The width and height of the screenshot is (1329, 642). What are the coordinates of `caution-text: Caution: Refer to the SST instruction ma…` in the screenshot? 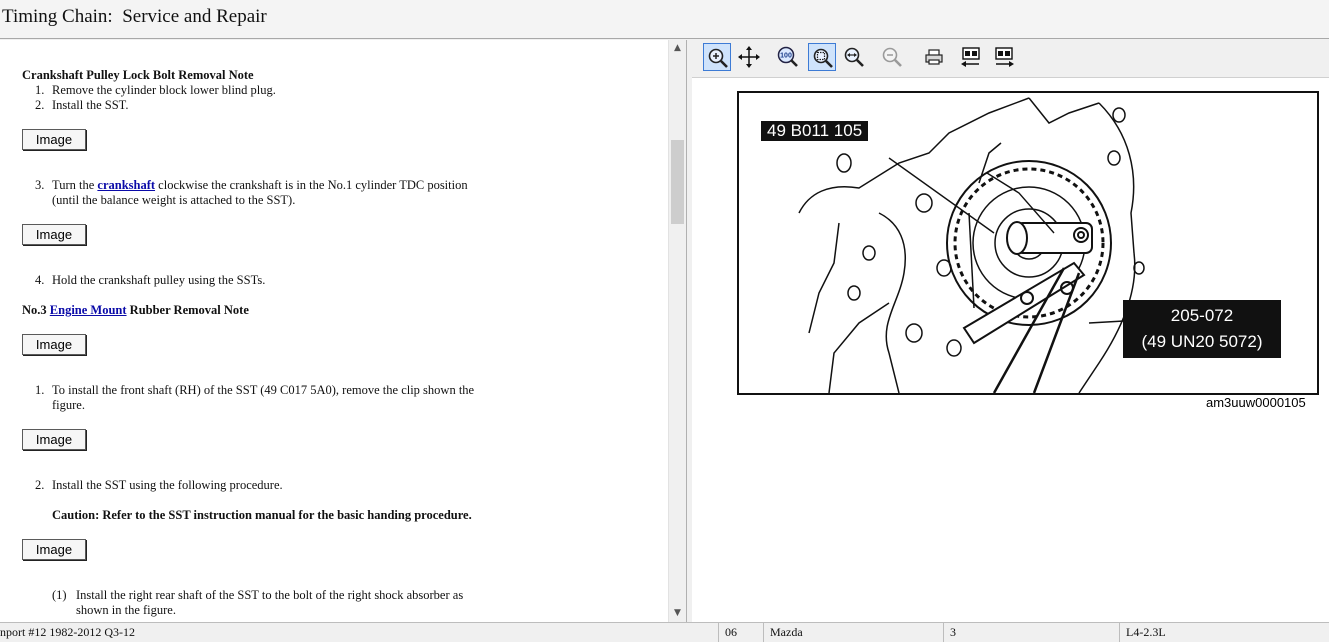 It's located at (262, 515).